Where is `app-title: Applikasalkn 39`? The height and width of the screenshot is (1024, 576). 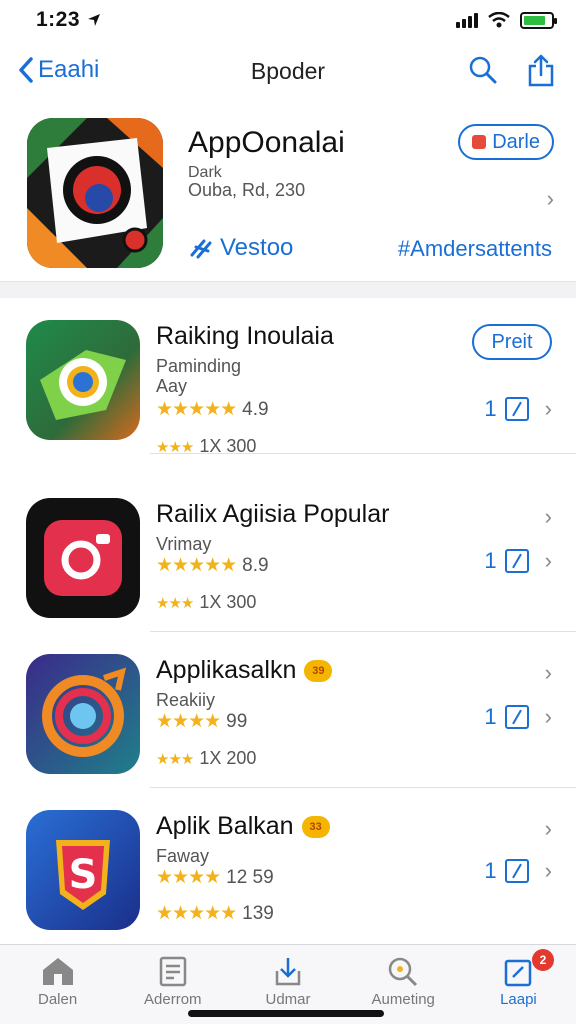
app-title: Applikasalkn 39 is located at coordinates (244, 670).